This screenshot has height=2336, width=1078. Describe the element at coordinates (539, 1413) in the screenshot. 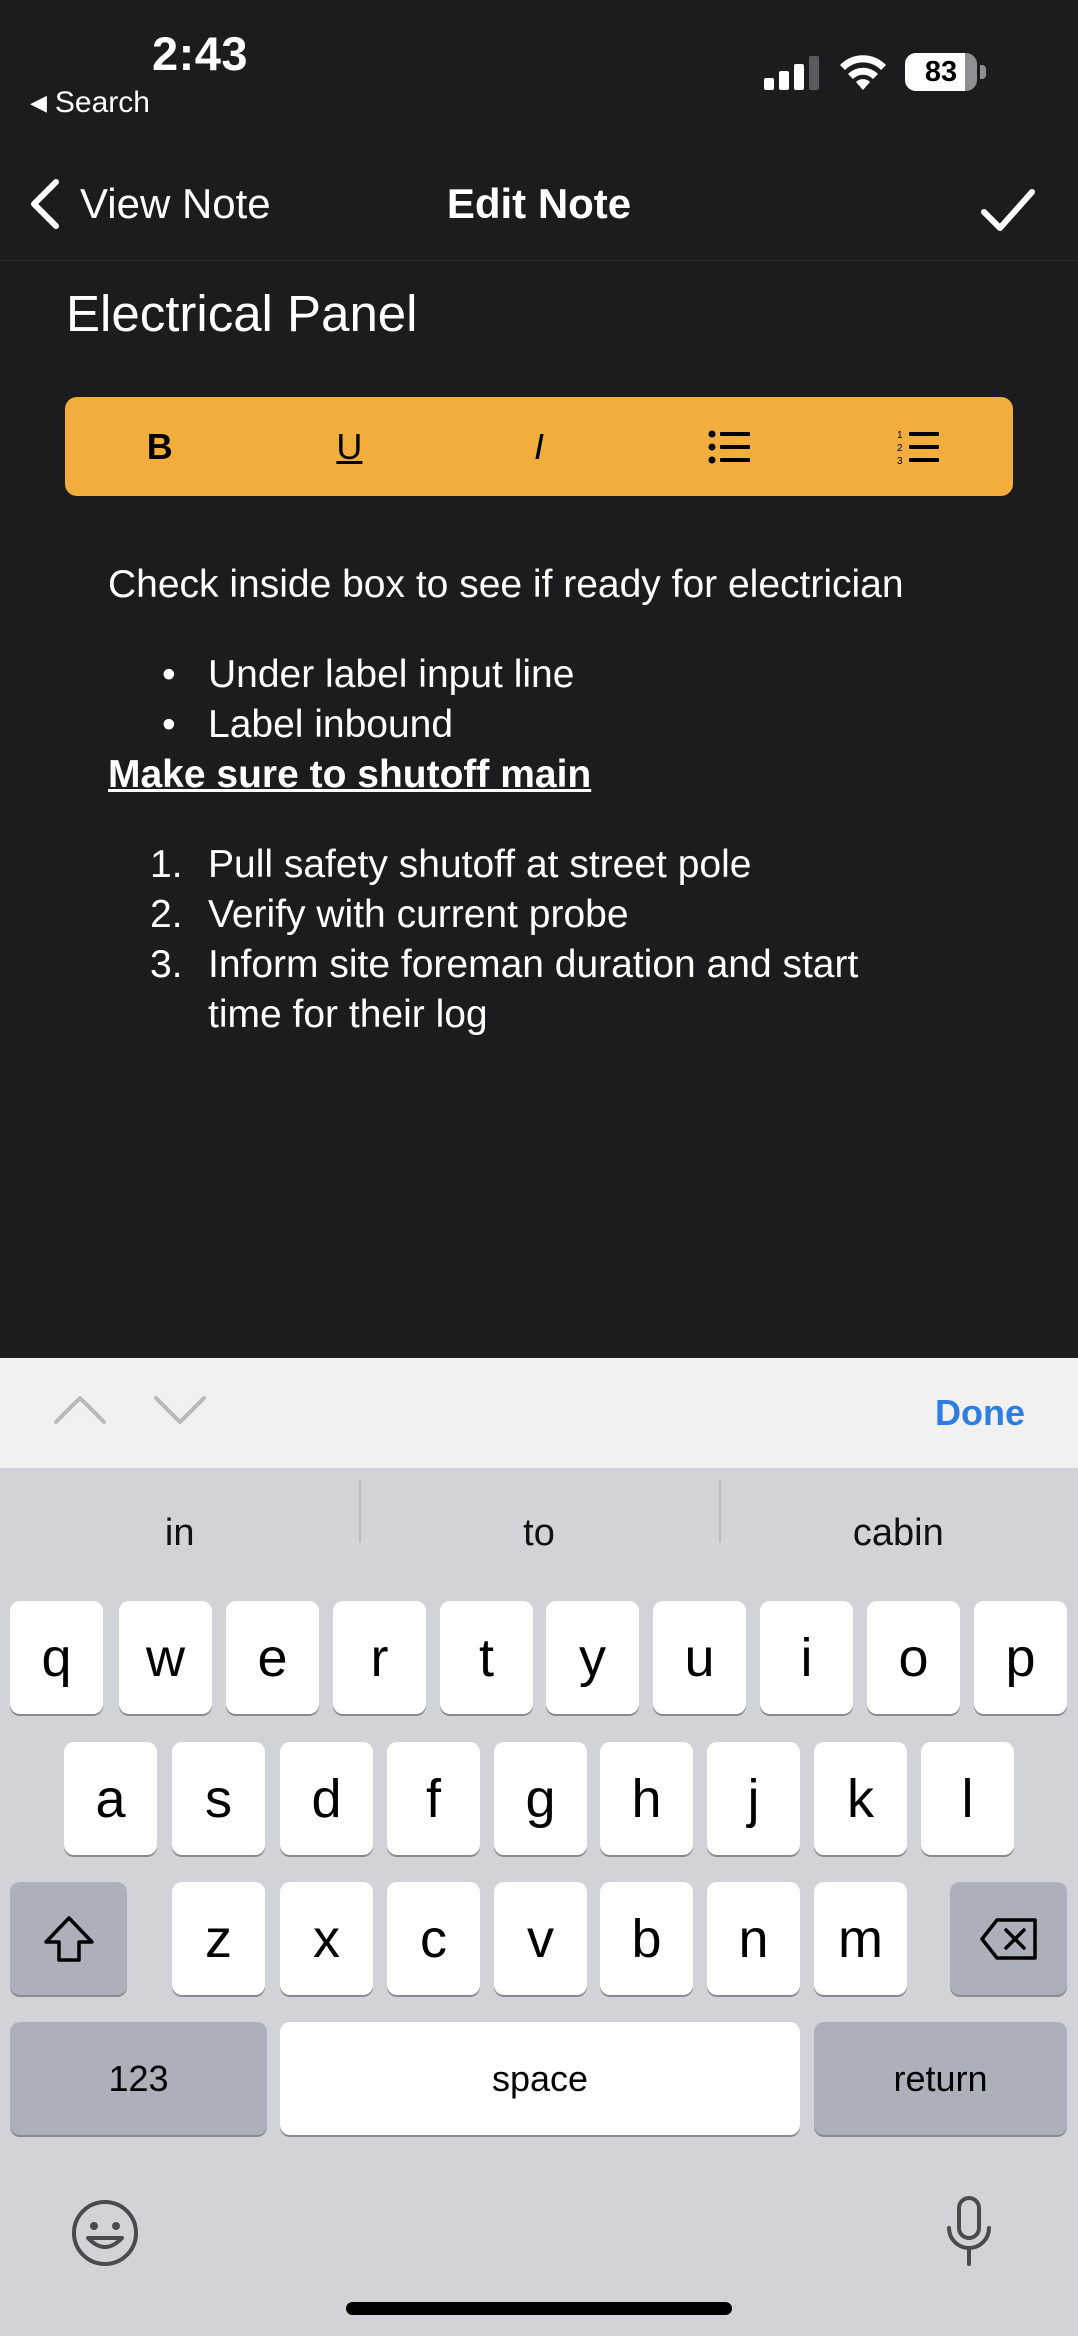

I see `keyboard-accessory-bar: Done` at that location.